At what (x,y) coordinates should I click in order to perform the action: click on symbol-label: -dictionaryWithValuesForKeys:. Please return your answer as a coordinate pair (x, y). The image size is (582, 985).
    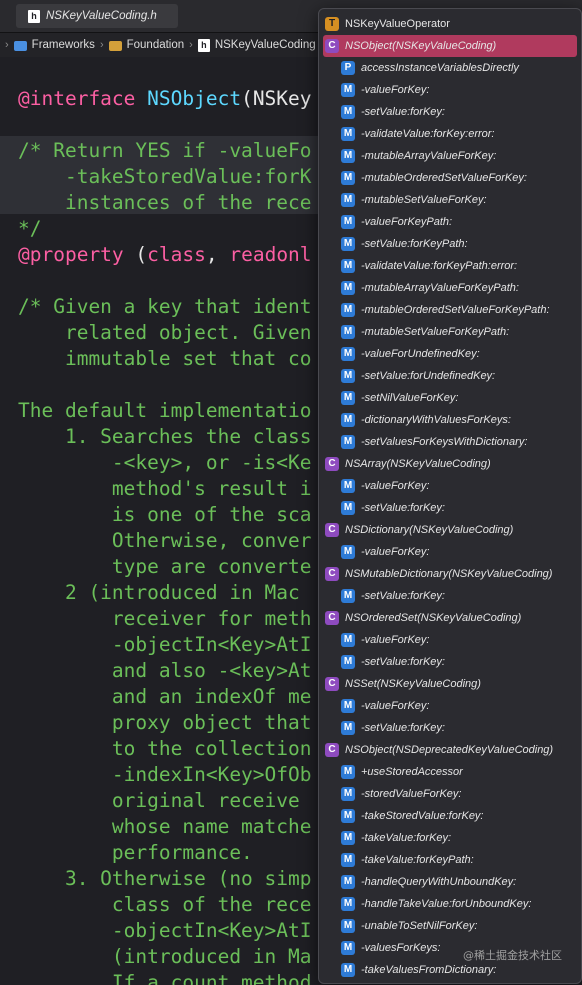
    Looking at the image, I should click on (436, 420).